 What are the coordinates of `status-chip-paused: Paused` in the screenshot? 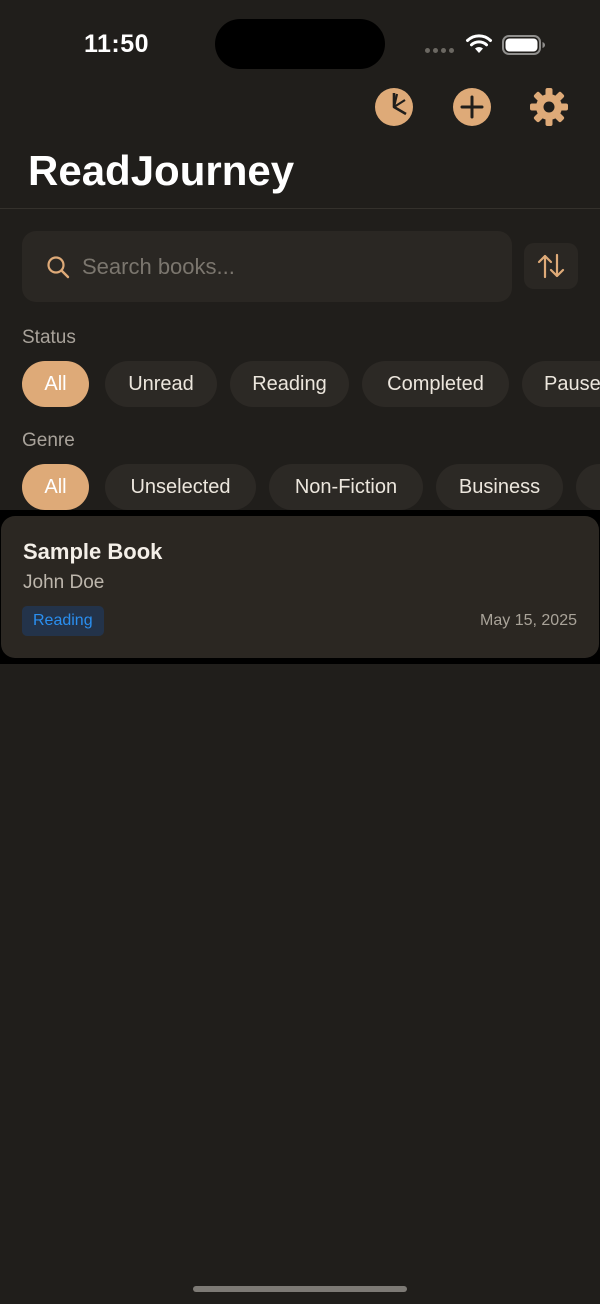 It's located at (561, 384).